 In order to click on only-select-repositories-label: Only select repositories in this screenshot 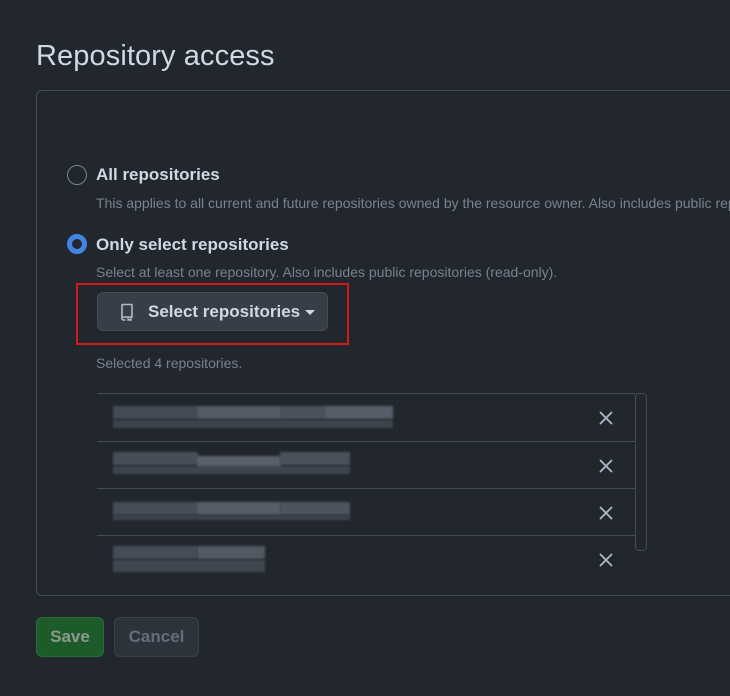, I will do `click(192, 245)`.